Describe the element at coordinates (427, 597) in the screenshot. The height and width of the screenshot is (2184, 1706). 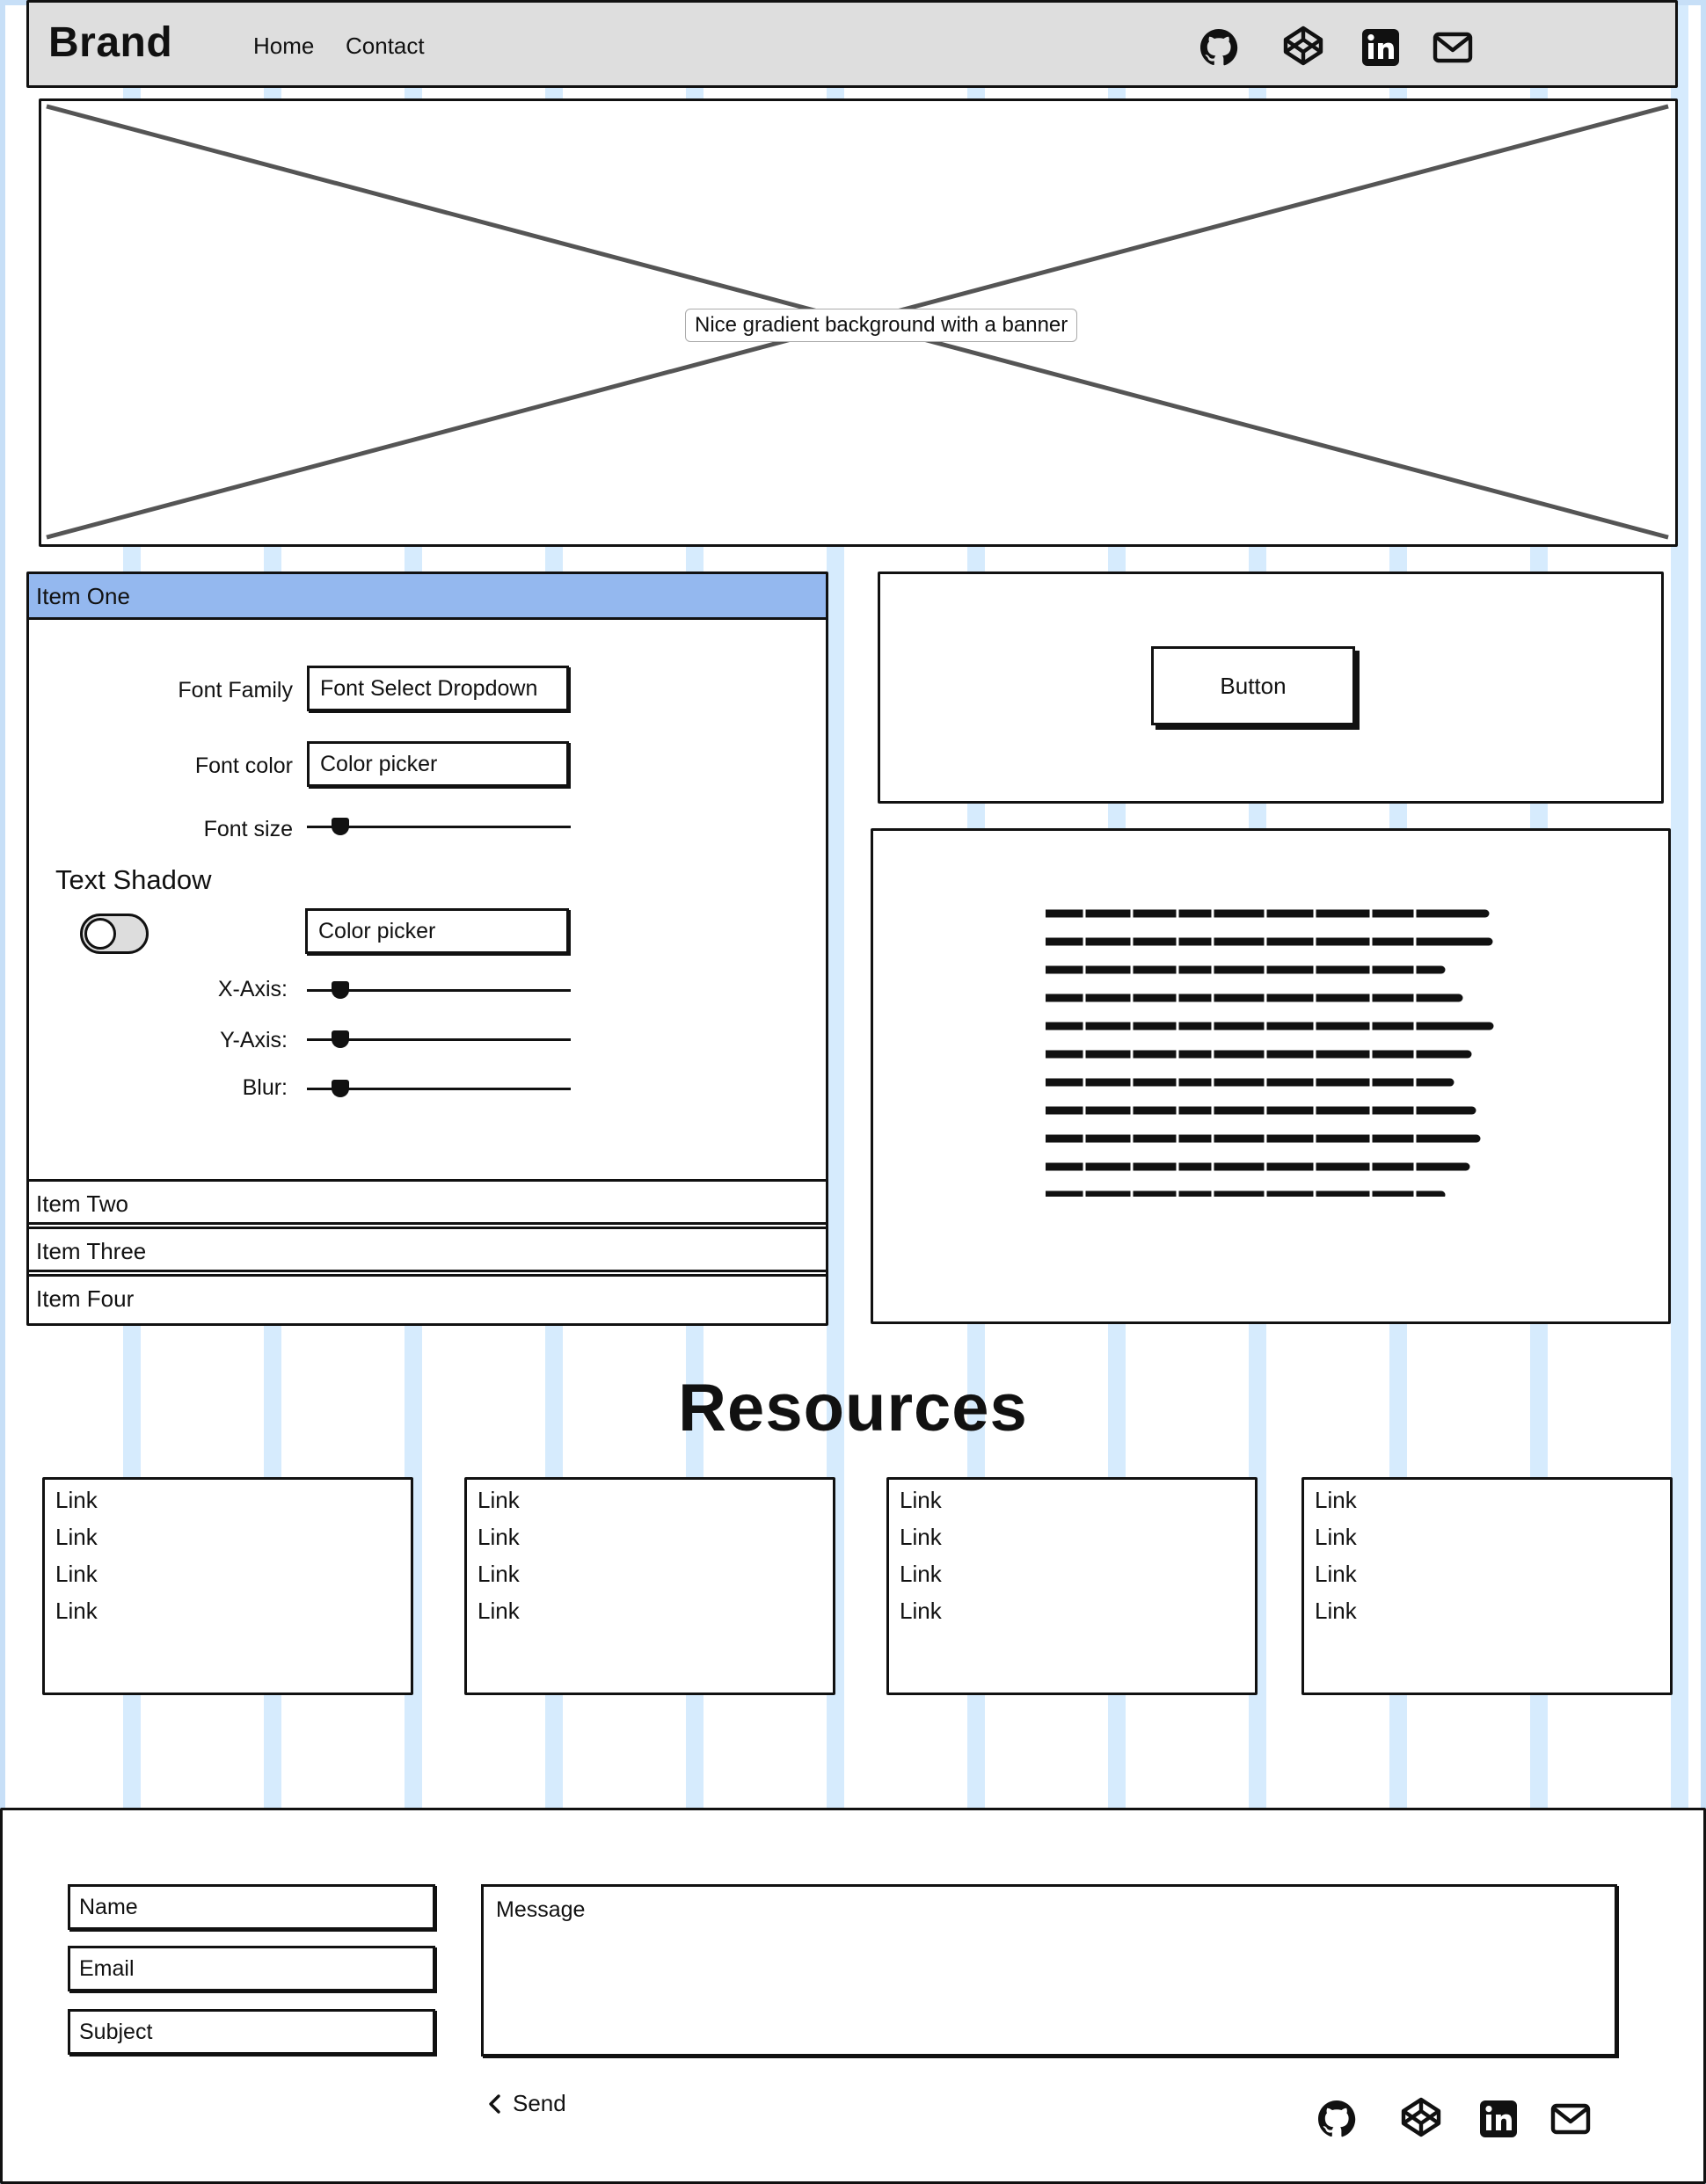
I see `accordion-item-one: Item One` at that location.